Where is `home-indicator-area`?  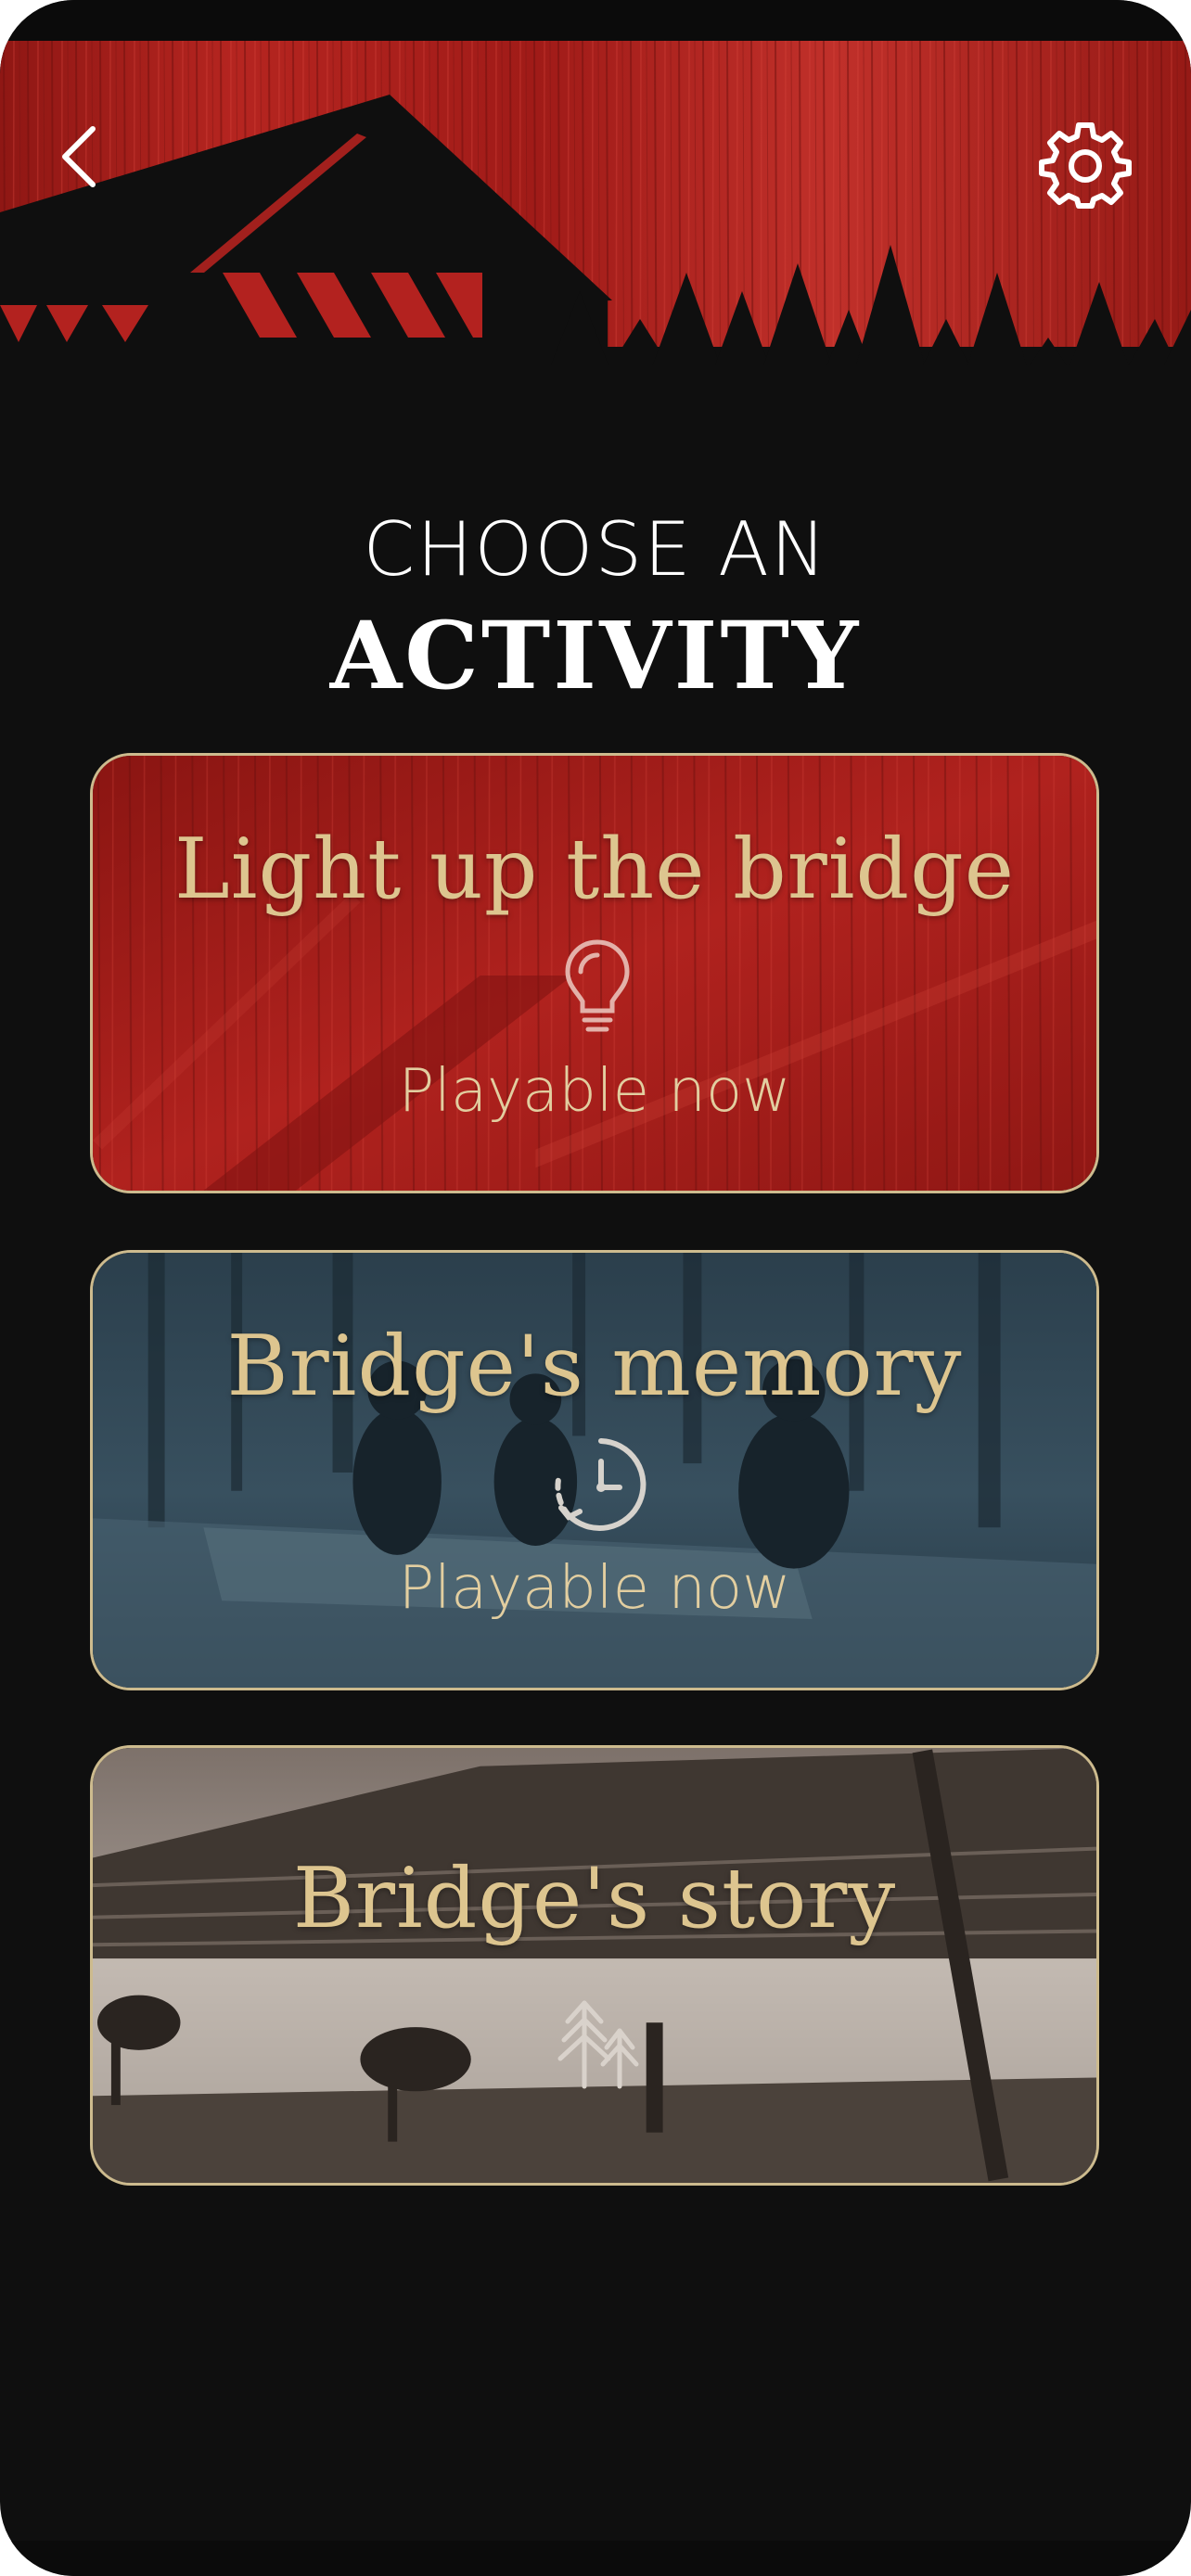
home-indicator-area is located at coordinates (595, 2558).